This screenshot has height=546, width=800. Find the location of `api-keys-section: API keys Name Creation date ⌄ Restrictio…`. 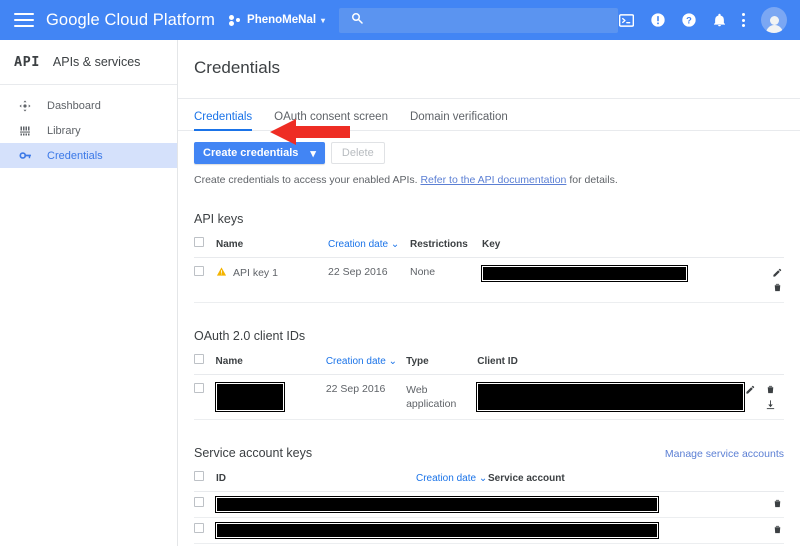

api-keys-section: API keys Name Creation date ⌄ Restrictio… is located at coordinates (489, 257).